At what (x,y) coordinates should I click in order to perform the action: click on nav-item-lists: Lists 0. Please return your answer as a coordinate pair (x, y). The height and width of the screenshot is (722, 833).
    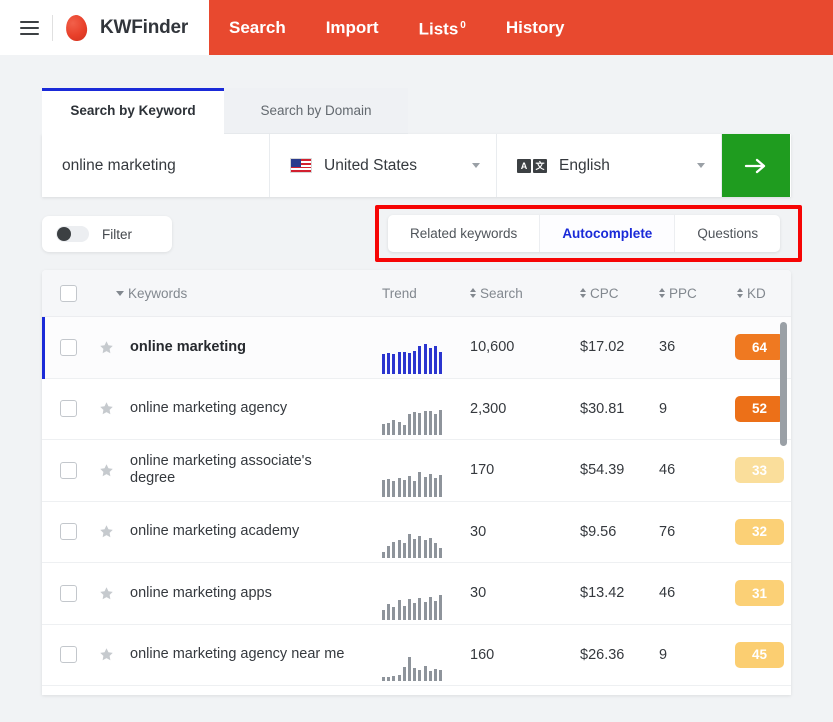
    Looking at the image, I should click on (442, 28).